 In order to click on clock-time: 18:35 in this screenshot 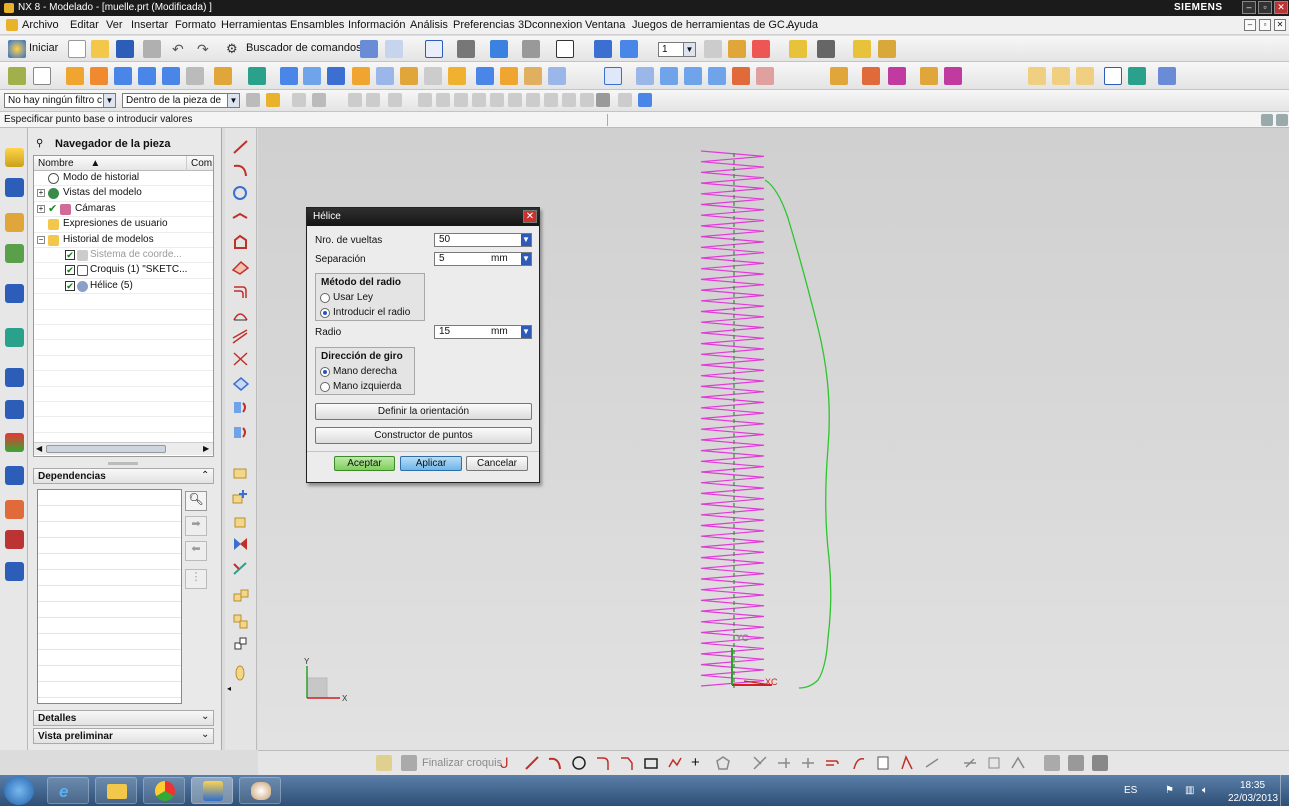, I will do `click(1252, 785)`.